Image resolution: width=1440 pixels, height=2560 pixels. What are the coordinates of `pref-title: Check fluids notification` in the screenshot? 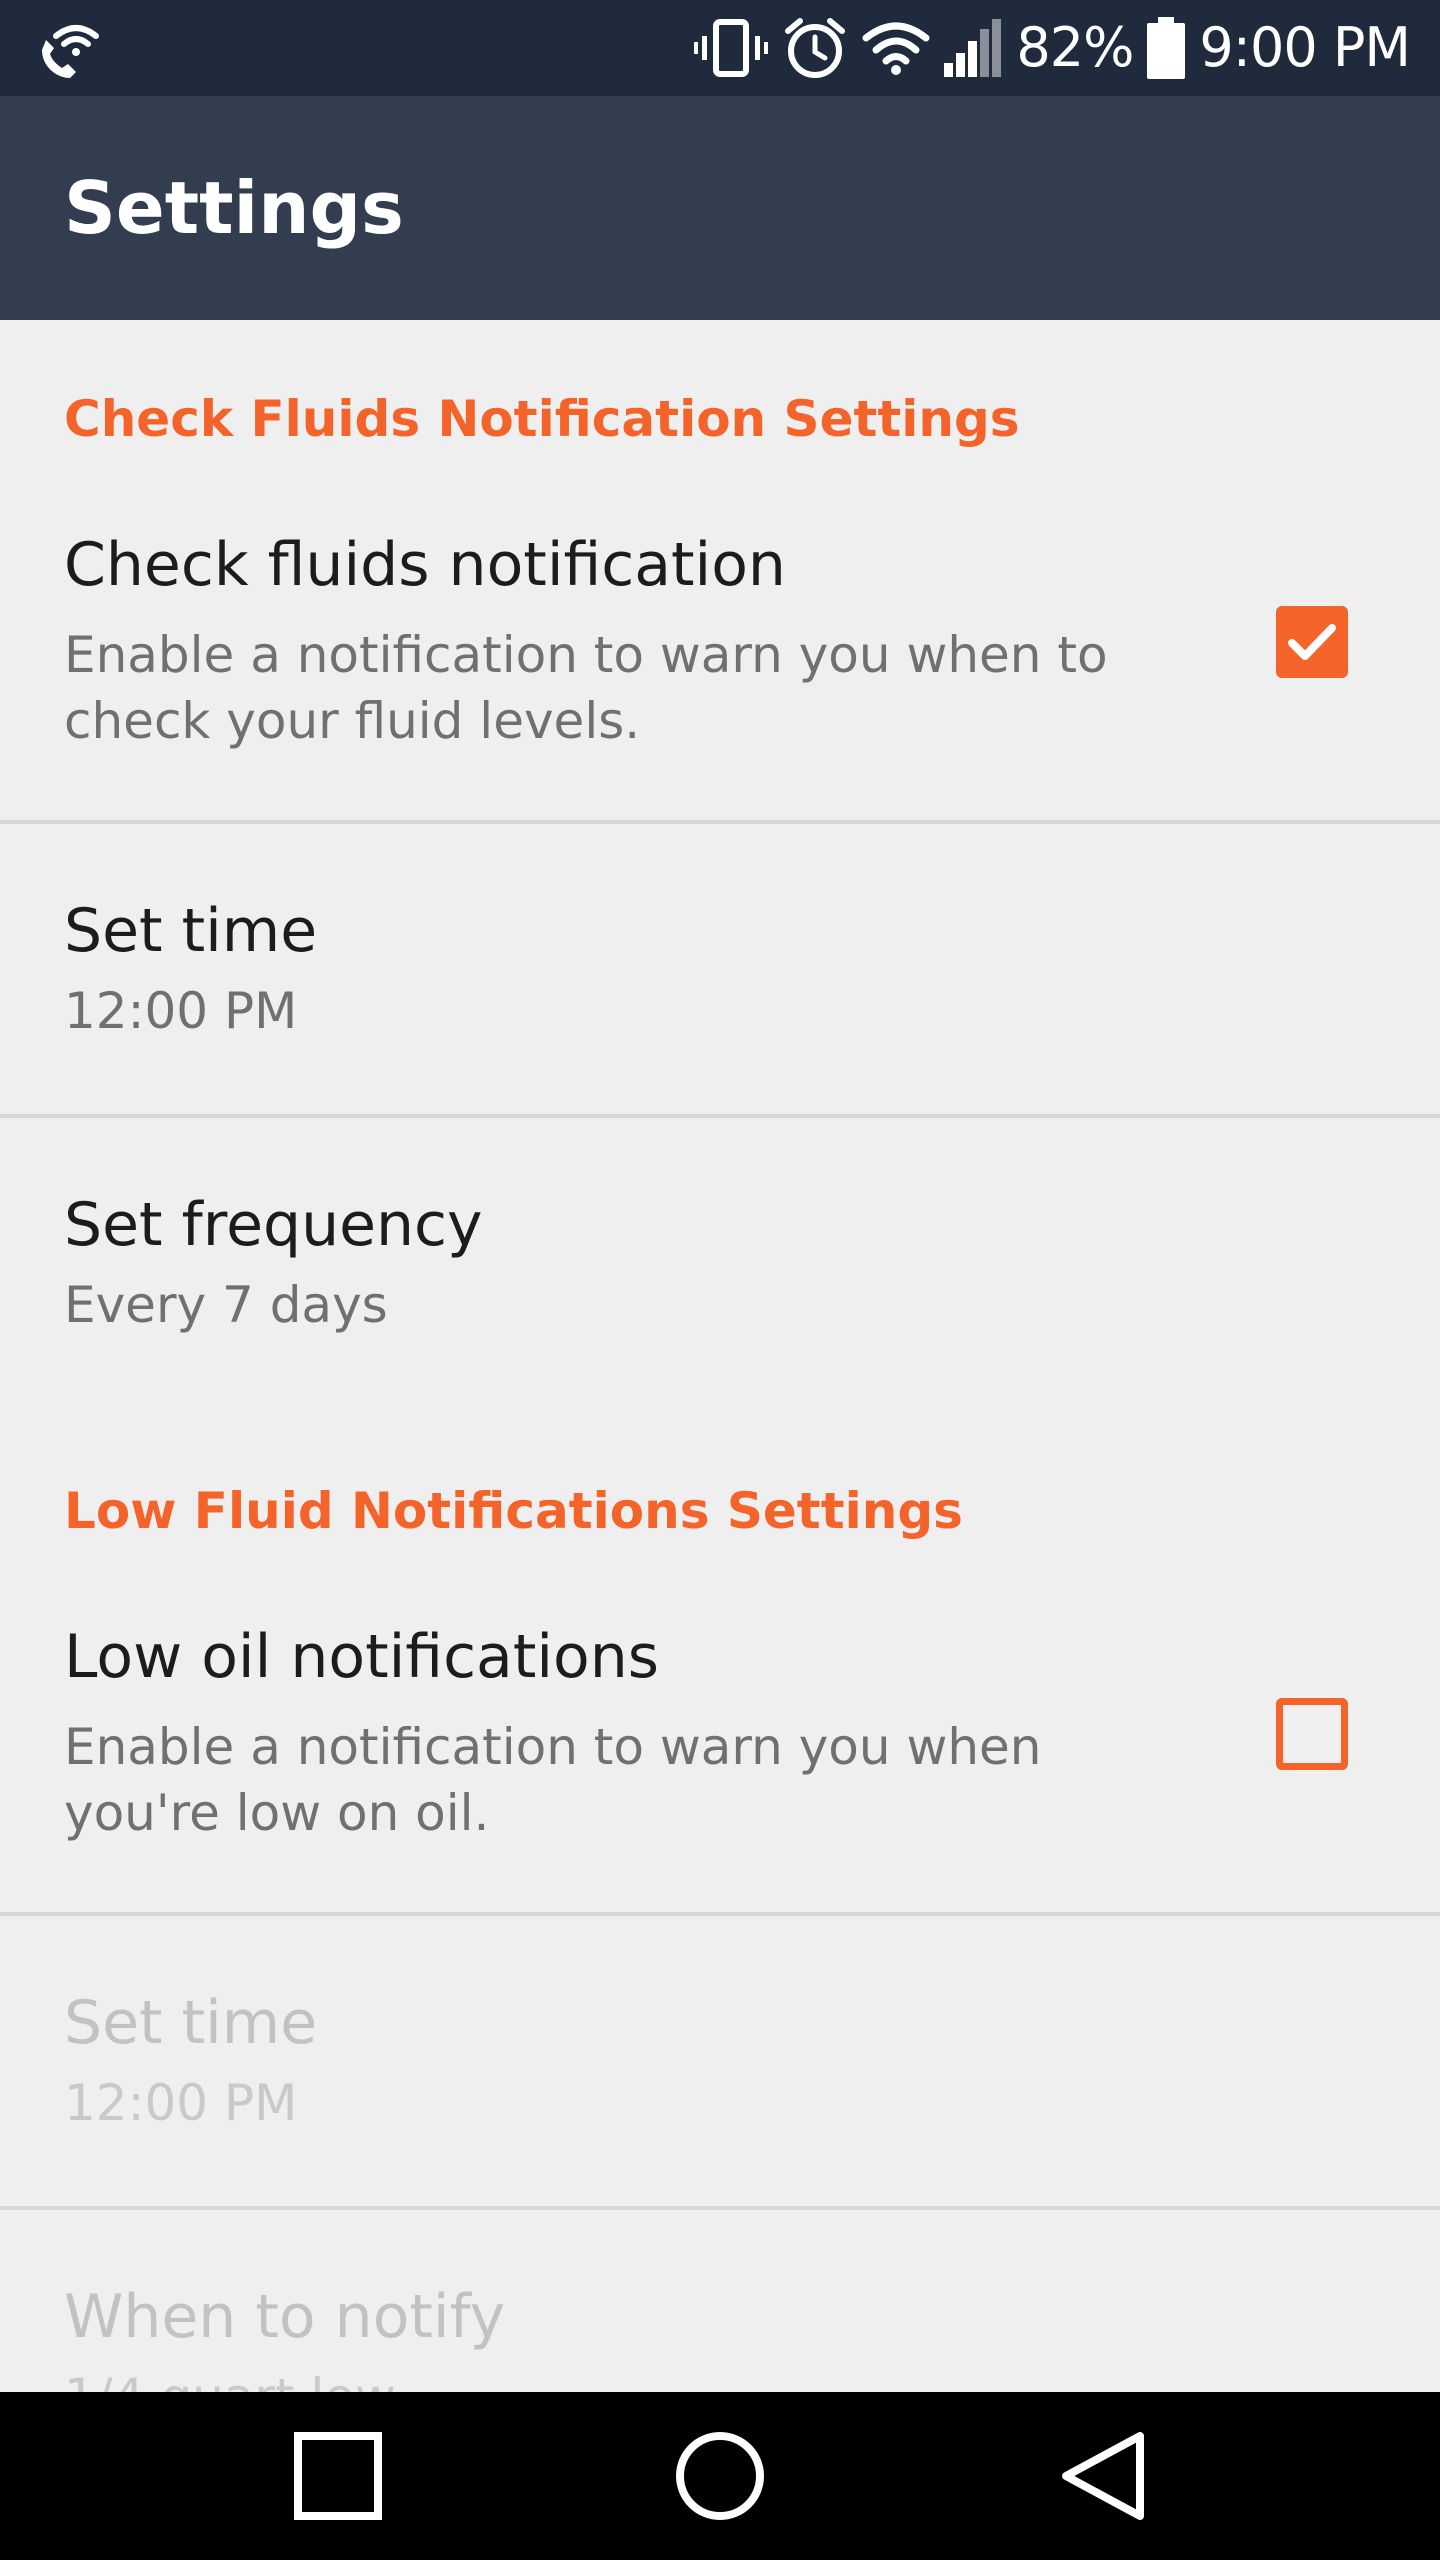 It's located at (425, 565).